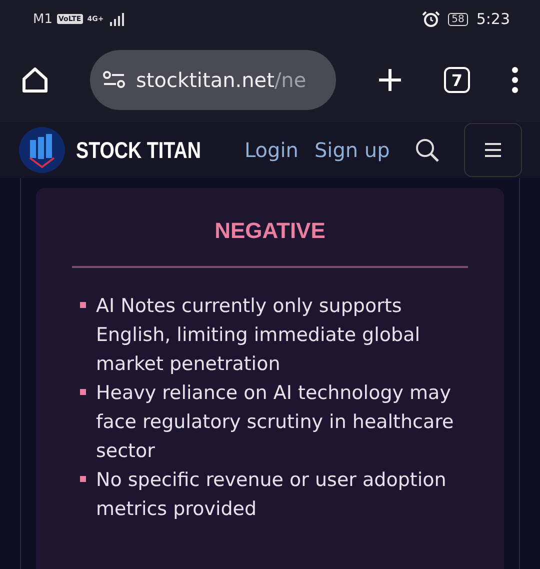 Image resolution: width=540 pixels, height=569 pixels. What do you see at coordinates (270, 231) in the screenshot?
I see `card-title: NEGATIVE` at bounding box center [270, 231].